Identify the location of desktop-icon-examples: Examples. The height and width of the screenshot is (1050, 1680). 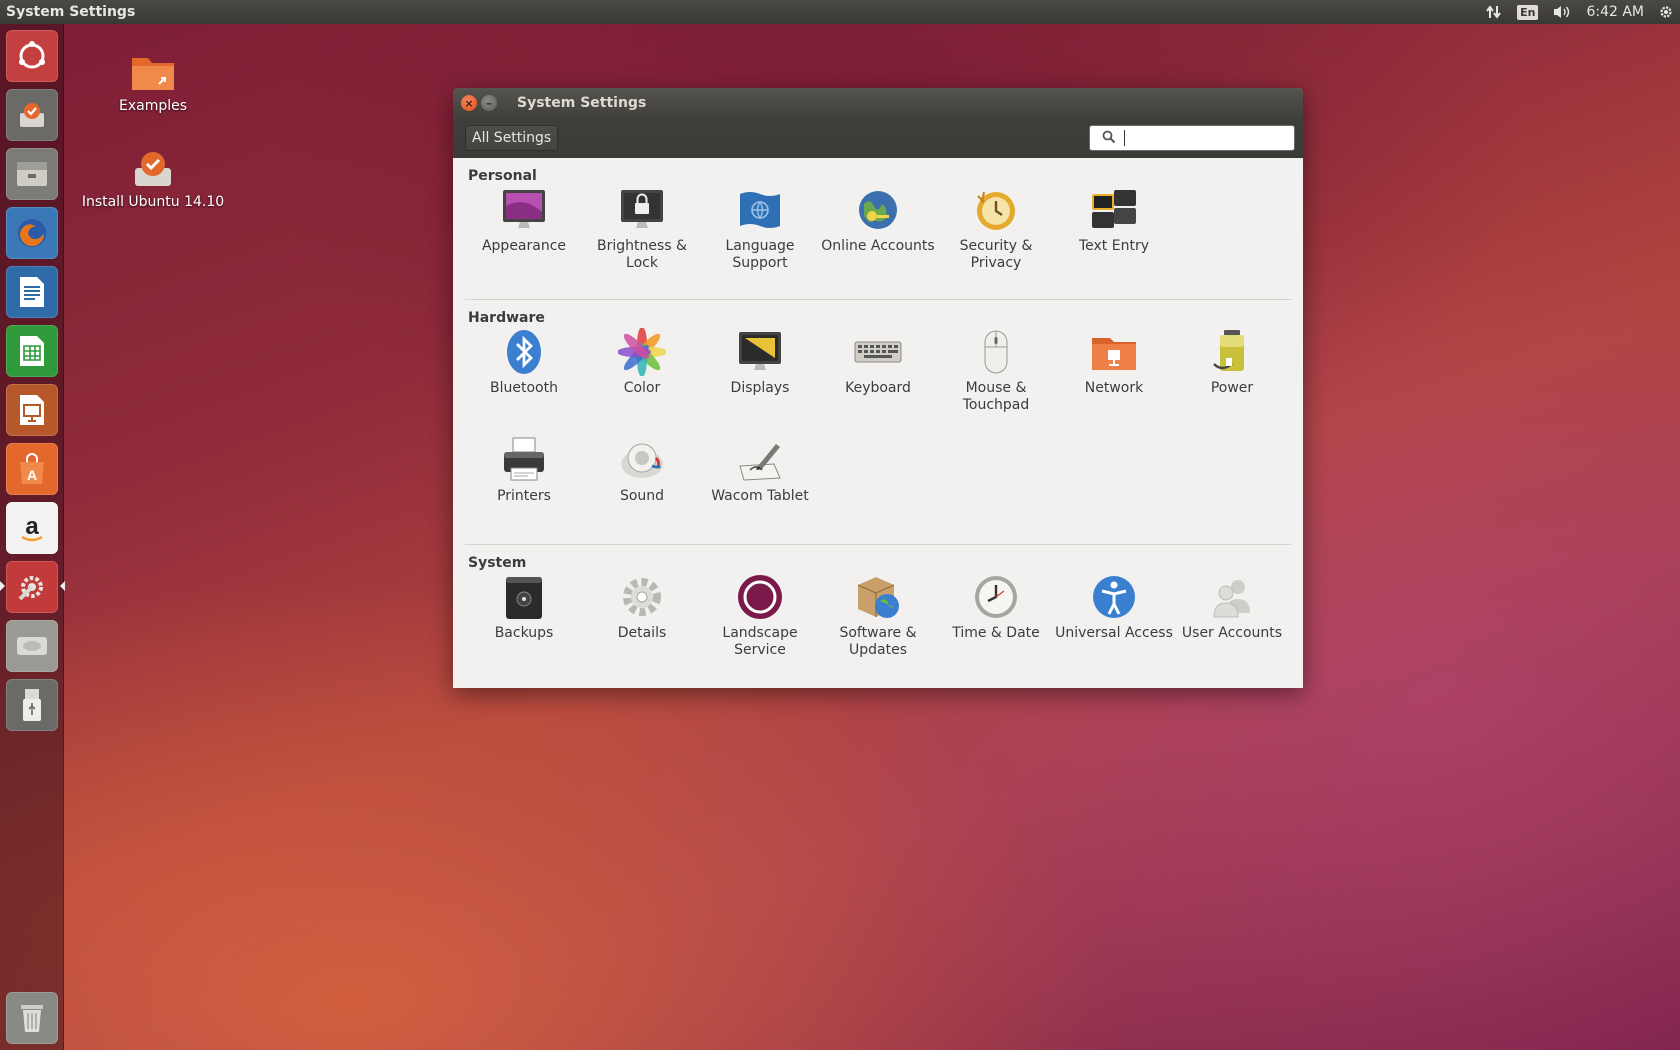
(153, 82).